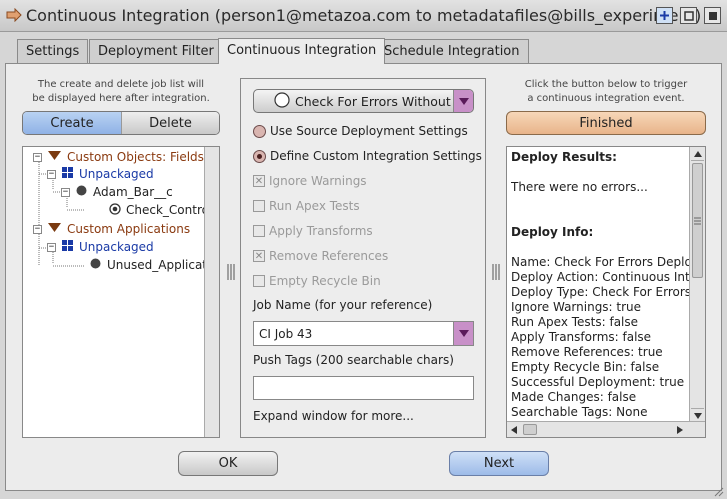  I want to click on mode-combo-value: Check For Errors Without M, so click(374, 101).